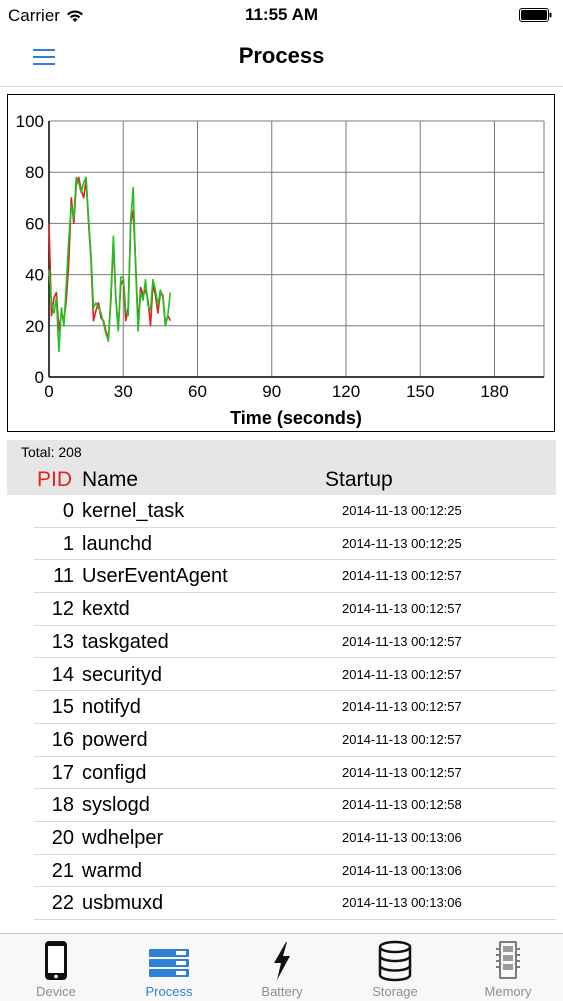 The image size is (563, 1001). Describe the element at coordinates (62, 609) in the screenshot. I see `process-pid: 12` at that location.